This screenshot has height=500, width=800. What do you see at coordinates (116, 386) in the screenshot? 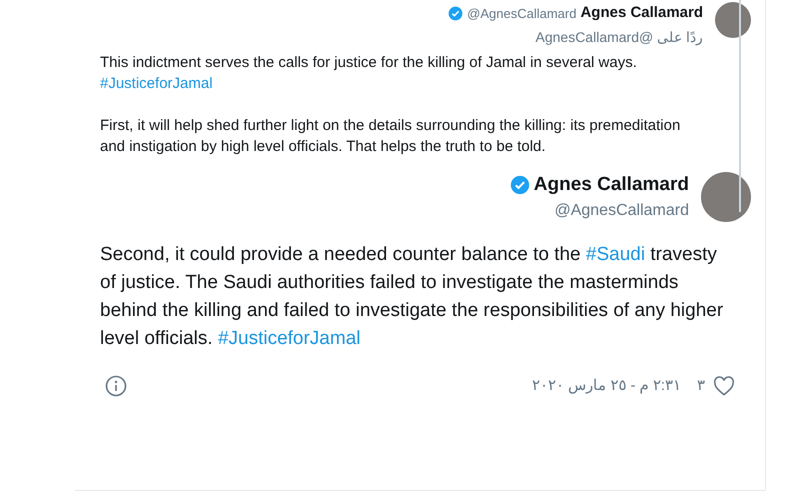
I see `info-icon` at bounding box center [116, 386].